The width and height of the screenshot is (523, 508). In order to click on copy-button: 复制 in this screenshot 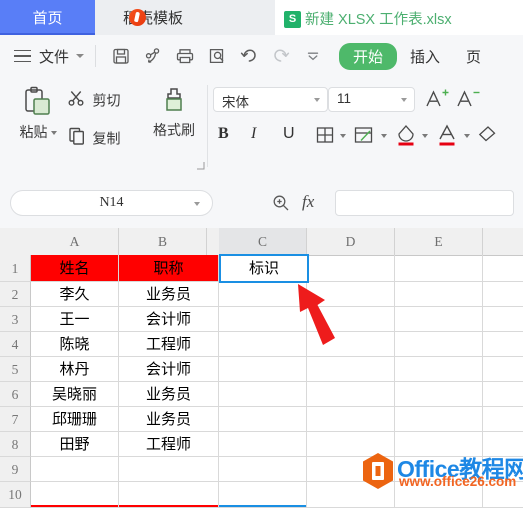, I will do `click(93, 138)`.